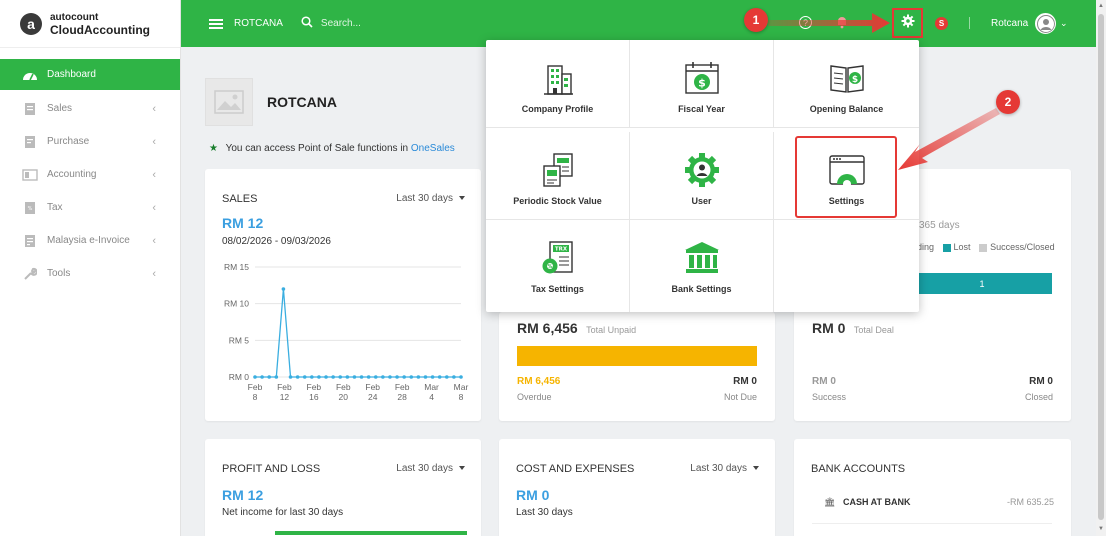 The image size is (1106, 536). What do you see at coordinates (702, 78) in the screenshot?
I see `fiscal-year-icon: $` at bounding box center [702, 78].